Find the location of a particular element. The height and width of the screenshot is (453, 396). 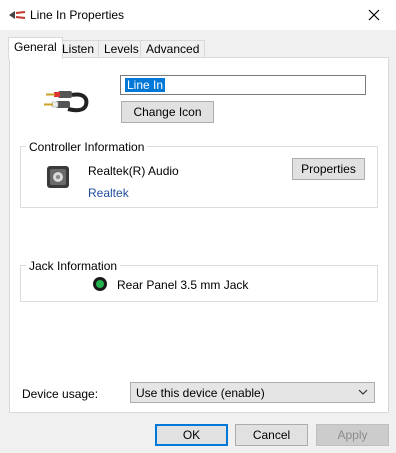

close-icon is located at coordinates (374, 15).